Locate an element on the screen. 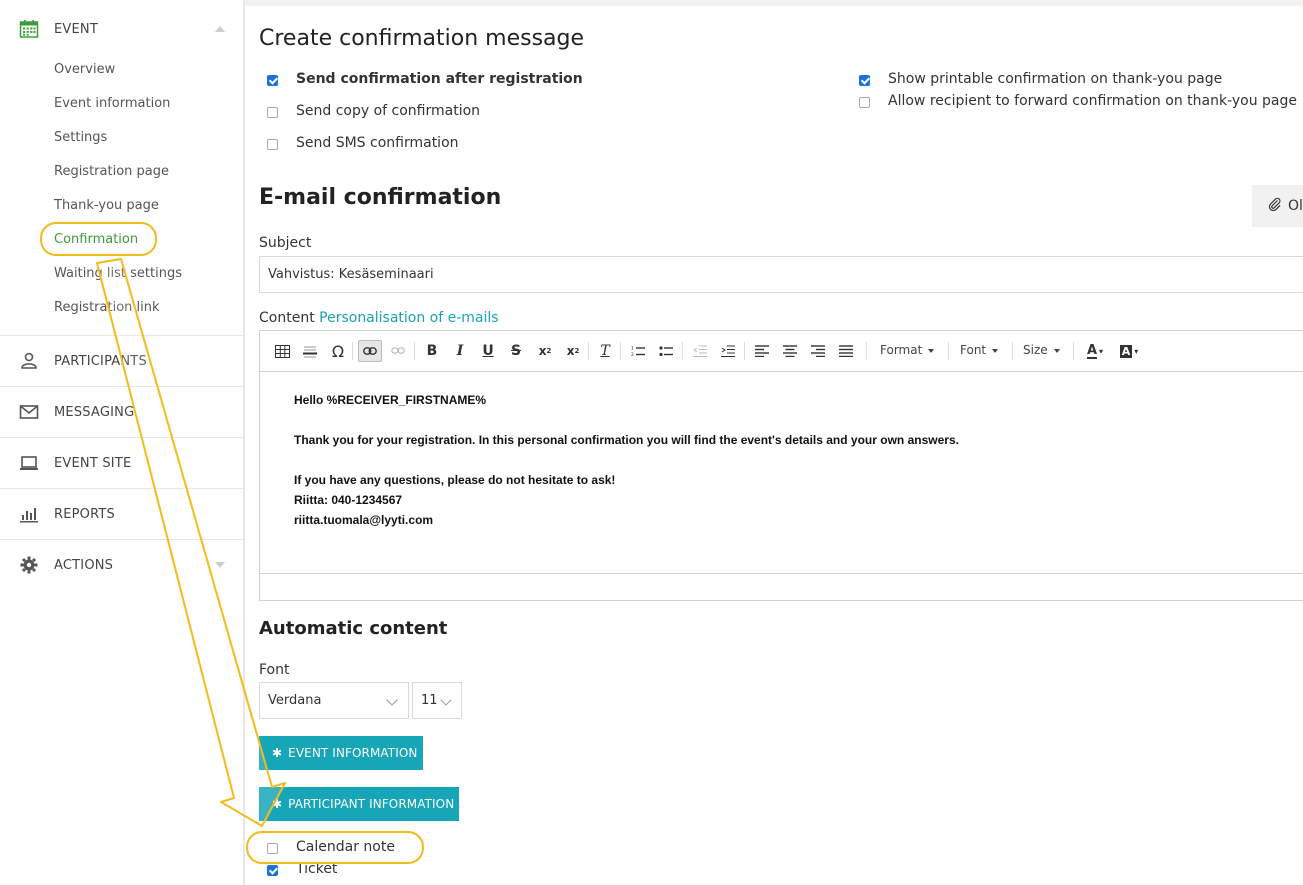  annotation-arrow is located at coordinates (191, 542).